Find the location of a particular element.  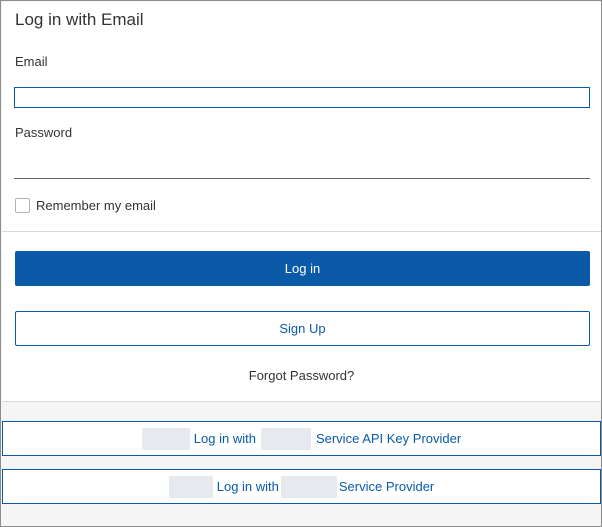

email-field is located at coordinates (302, 97).